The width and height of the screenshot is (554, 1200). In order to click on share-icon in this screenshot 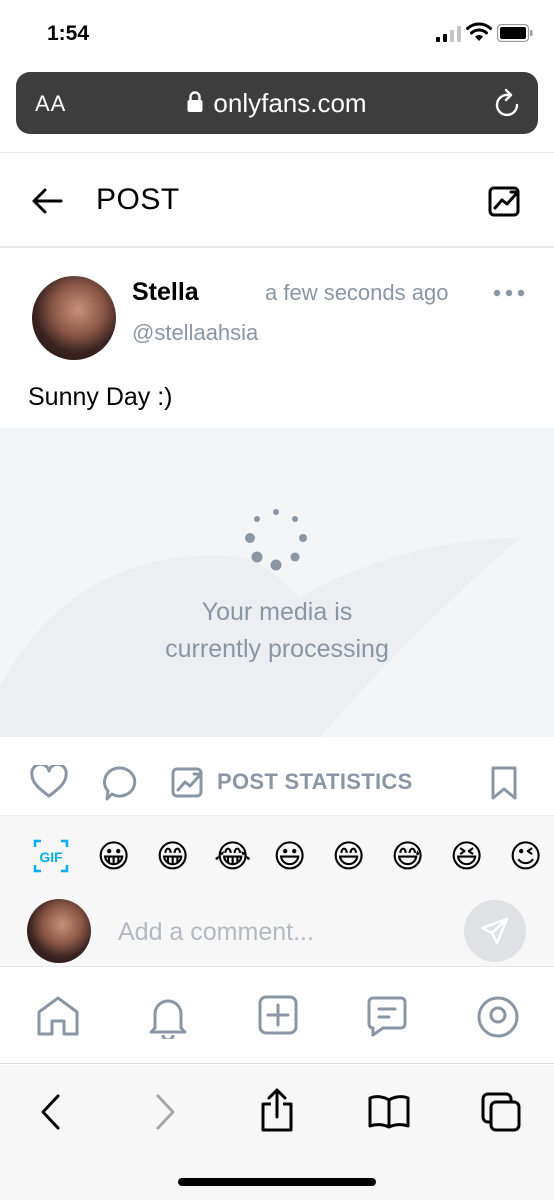, I will do `click(277, 1110)`.